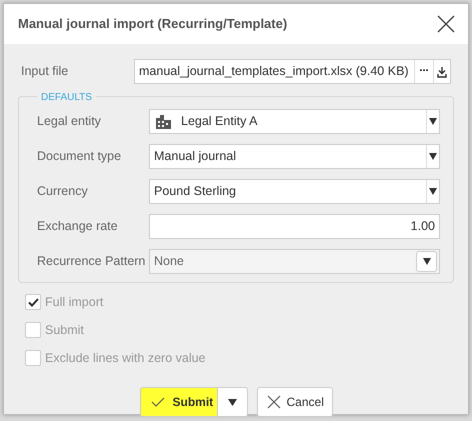  What do you see at coordinates (153, 24) in the screenshot?
I see `dialog-title: Manual journal import (Recurring/Template)` at bounding box center [153, 24].